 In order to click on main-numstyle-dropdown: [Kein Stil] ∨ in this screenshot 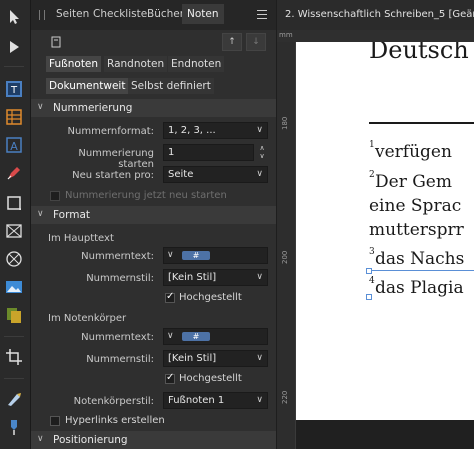, I will do `click(215, 277)`.